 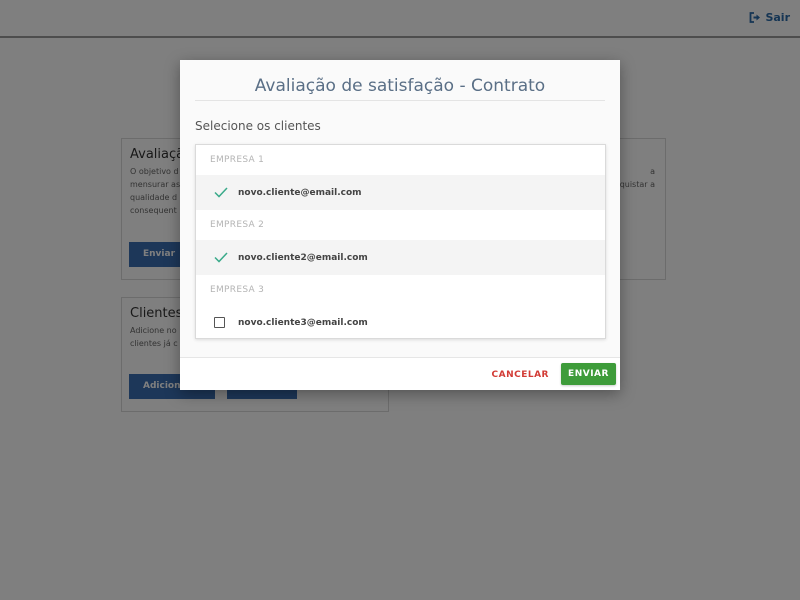 I want to click on modal-title: Avaliação de satisfação - Contrato, so click(x=400, y=86).